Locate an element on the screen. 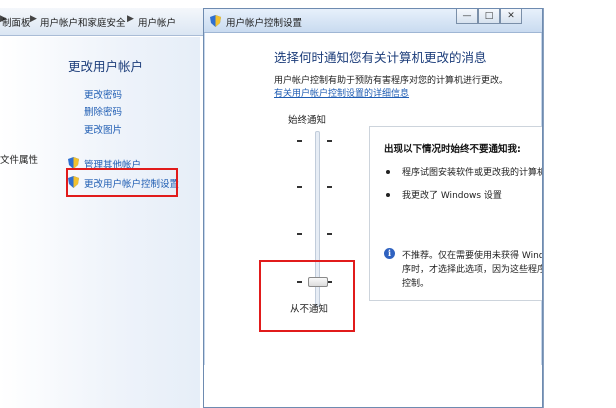 This screenshot has width=616, height=408. close-button: ✕ is located at coordinates (511, 16).